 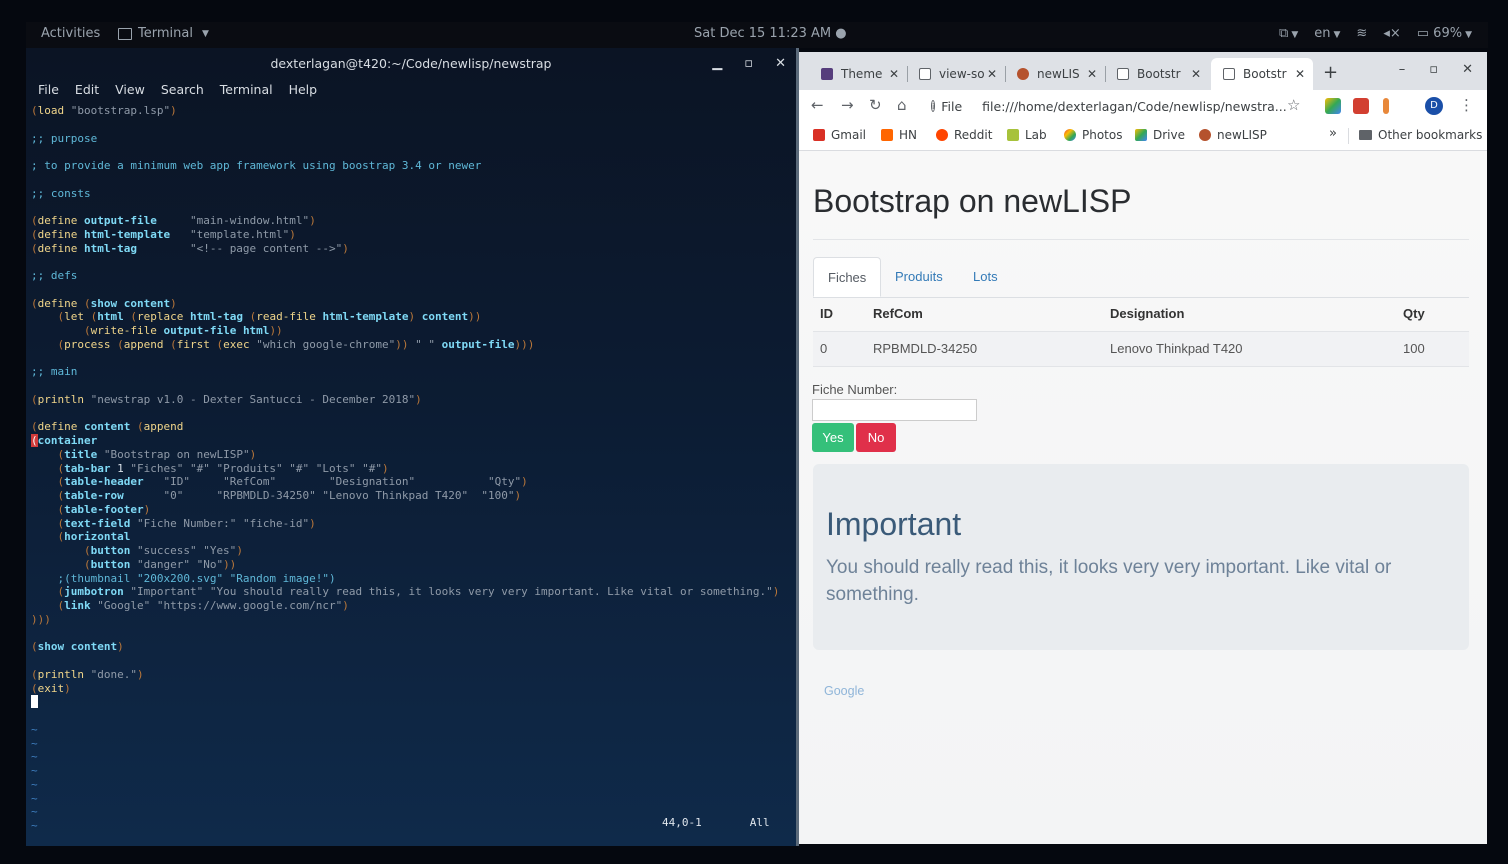 What do you see at coordinates (833, 437) in the screenshot?
I see `yes-button: Yes` at bounding box center [833, 437].